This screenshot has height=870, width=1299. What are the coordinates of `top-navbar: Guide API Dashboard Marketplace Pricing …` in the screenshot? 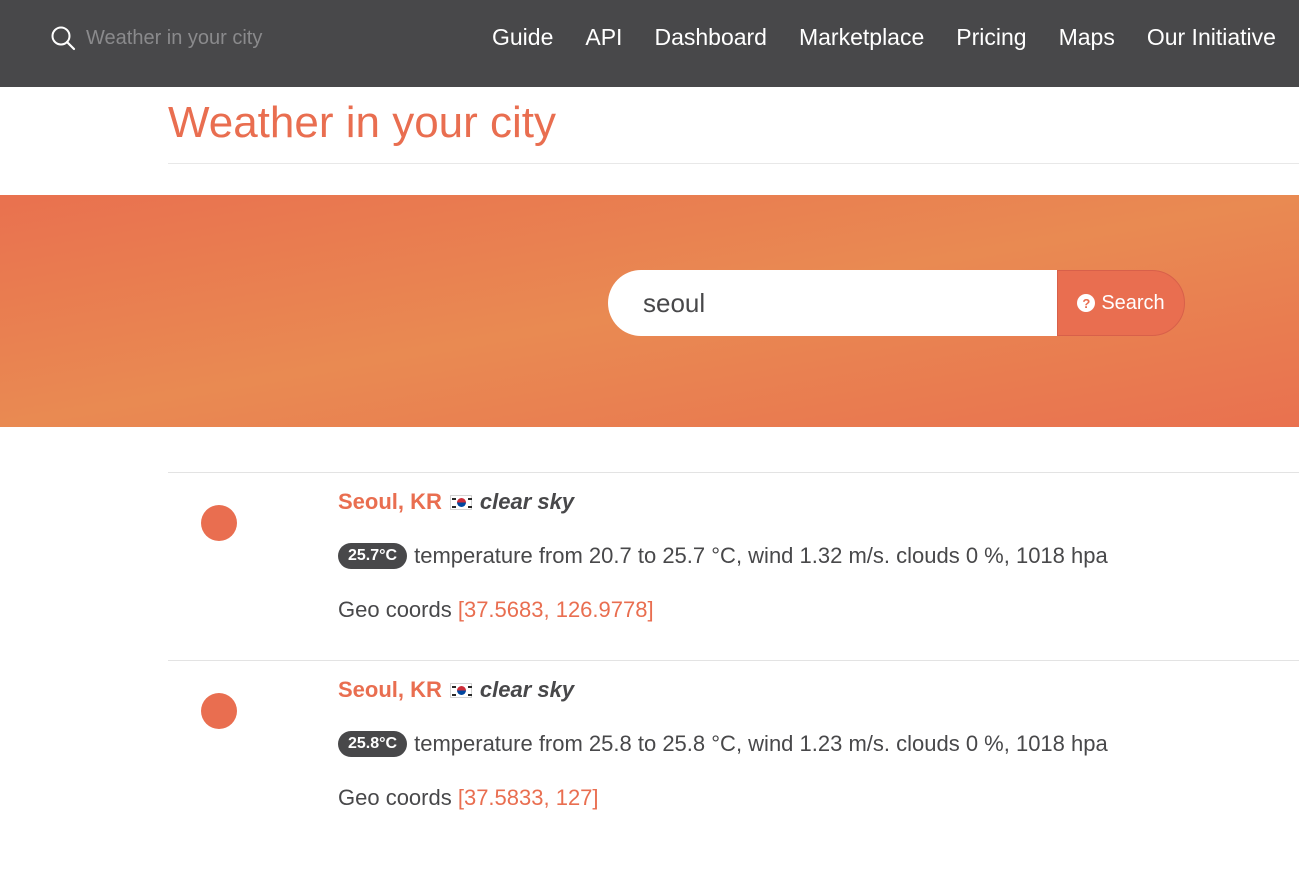 It's located at (649, 43).